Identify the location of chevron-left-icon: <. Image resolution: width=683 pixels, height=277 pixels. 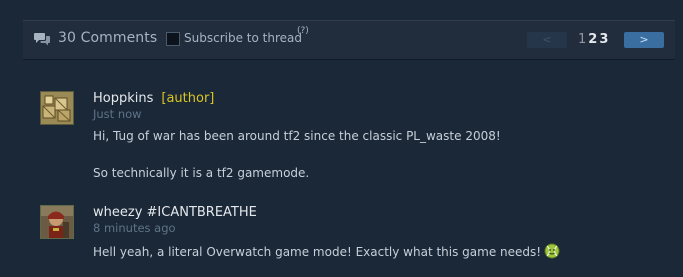
(547, 39).